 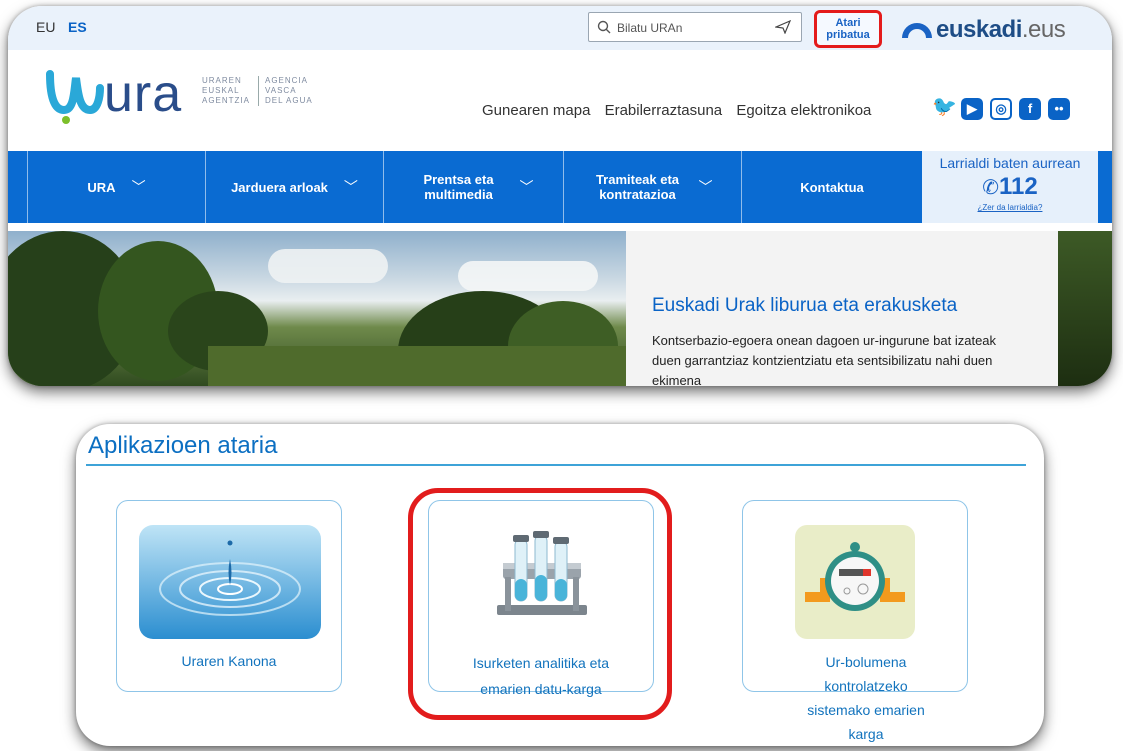 I want to click on private-portal-button: Atari pribatua, so click(x=848, y=29).